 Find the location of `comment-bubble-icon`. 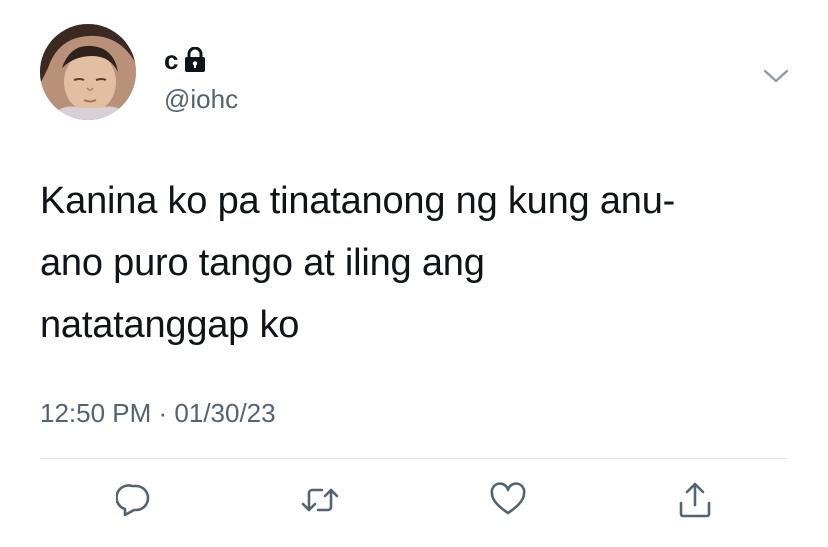

comment-bubble-icon is located at coordinates (133, 500).